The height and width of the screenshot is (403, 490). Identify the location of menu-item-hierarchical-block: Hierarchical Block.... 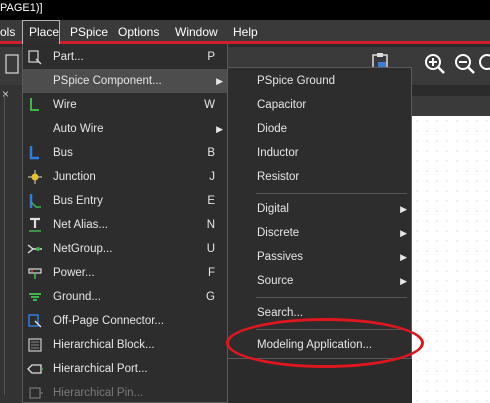
(125, 345).